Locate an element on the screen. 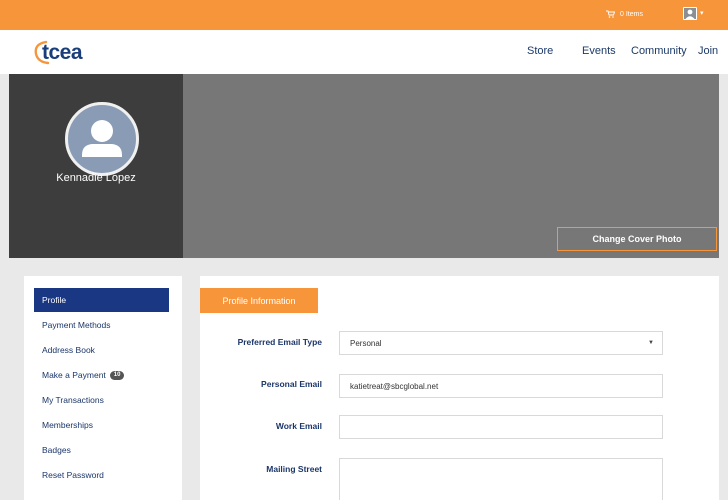 The image size is (728, 500). personal-email-field: katietreat@sbcglobal.net is located at coordinates (501, 386).